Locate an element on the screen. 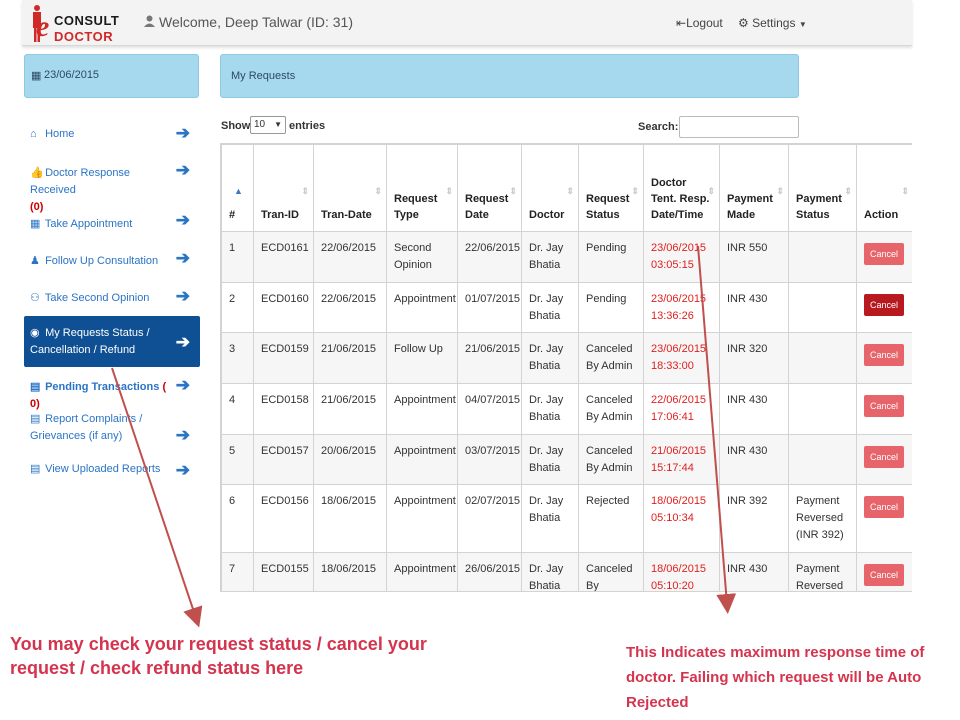 The width and height of the screenshot is (960, 720). column-header: Doctor ⇕ is located at coordinates (550, 188).